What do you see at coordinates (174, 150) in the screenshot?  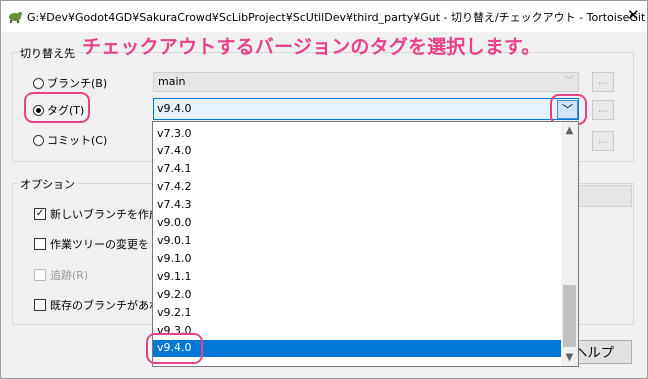 I see `list-item: v7.4.0` at bounding box center [174, 150].